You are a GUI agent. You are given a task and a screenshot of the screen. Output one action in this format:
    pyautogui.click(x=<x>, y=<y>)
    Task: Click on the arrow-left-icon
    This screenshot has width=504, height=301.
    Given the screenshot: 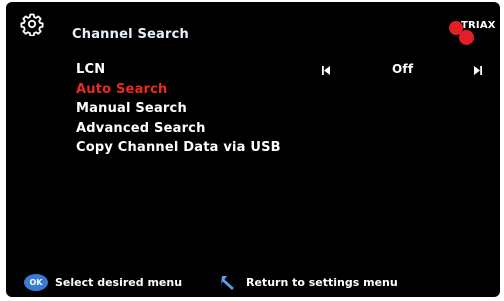 What is the action you would take?
    pyautogui.click(x=326, y=70)
    